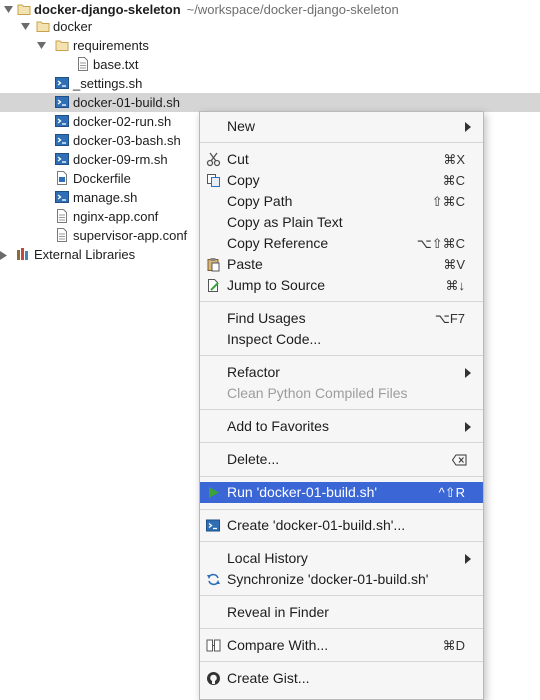 The image size is (540, 700). I want to click on menu-item-copy-plain-text: Copy as Plain Text, so click(341, 222).